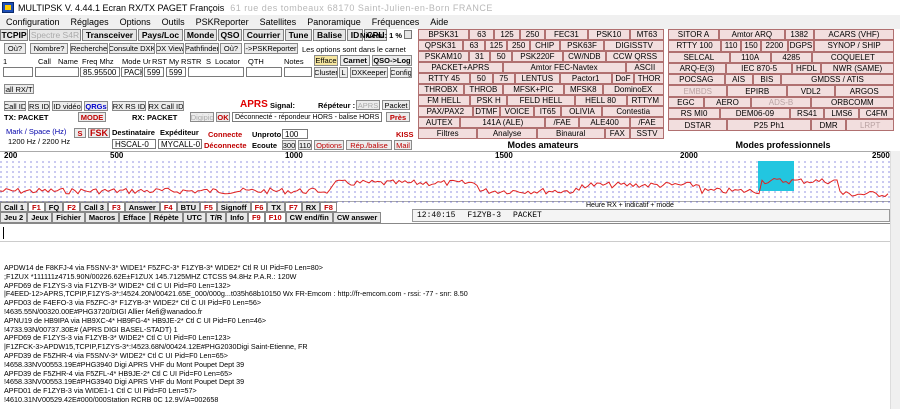  What do you see at coordinates (19, 89) in the screenshot?
I see `tab-call-rx-tx: Call RX/TX` at bounding box center [19, 89].